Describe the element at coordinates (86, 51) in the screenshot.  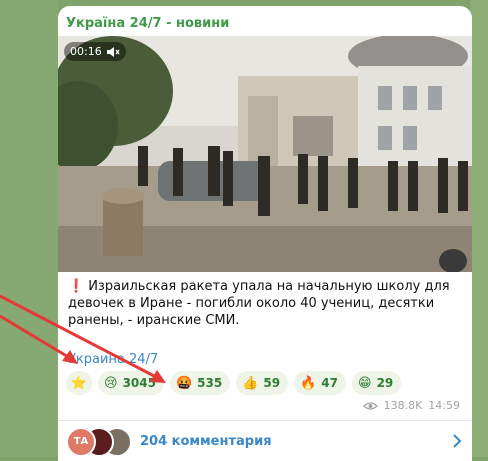
I see `video-duration: 00:16` at that location.